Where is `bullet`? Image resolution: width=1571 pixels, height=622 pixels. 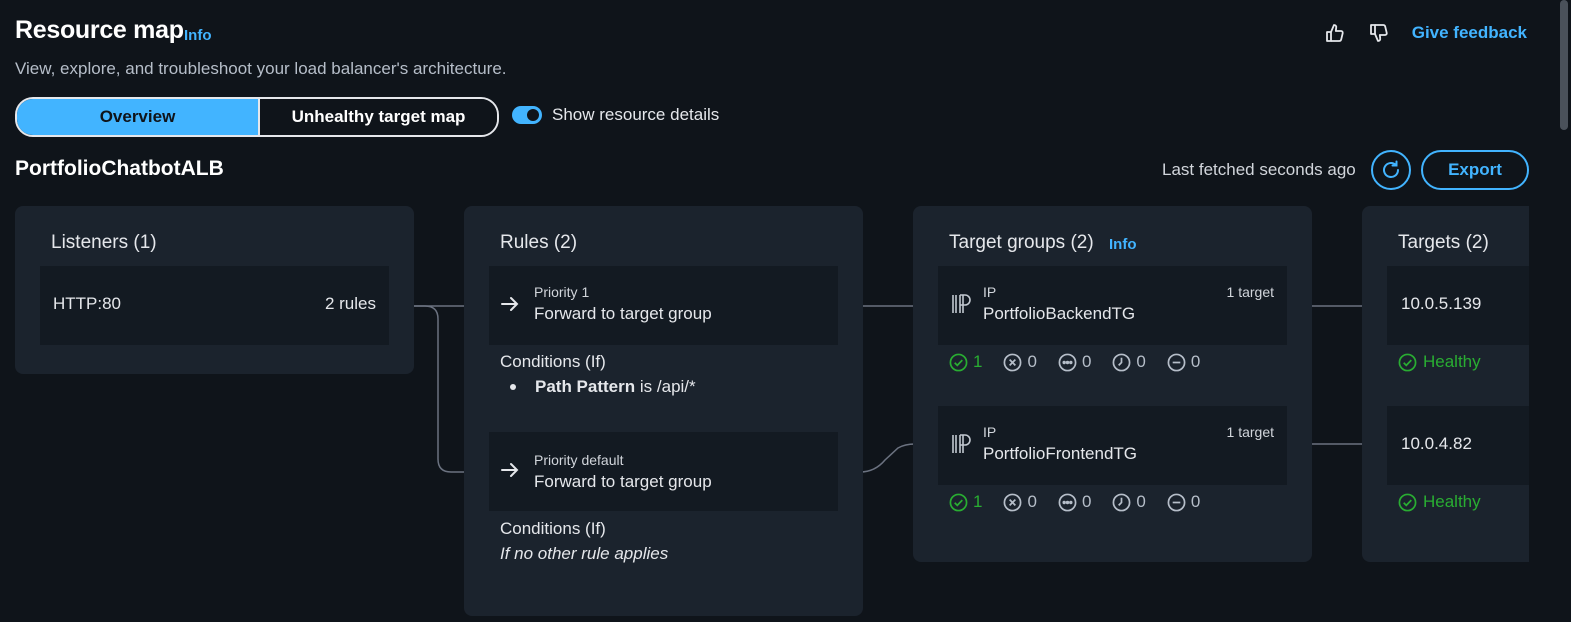 bullet is located at coordinates (513, 387).